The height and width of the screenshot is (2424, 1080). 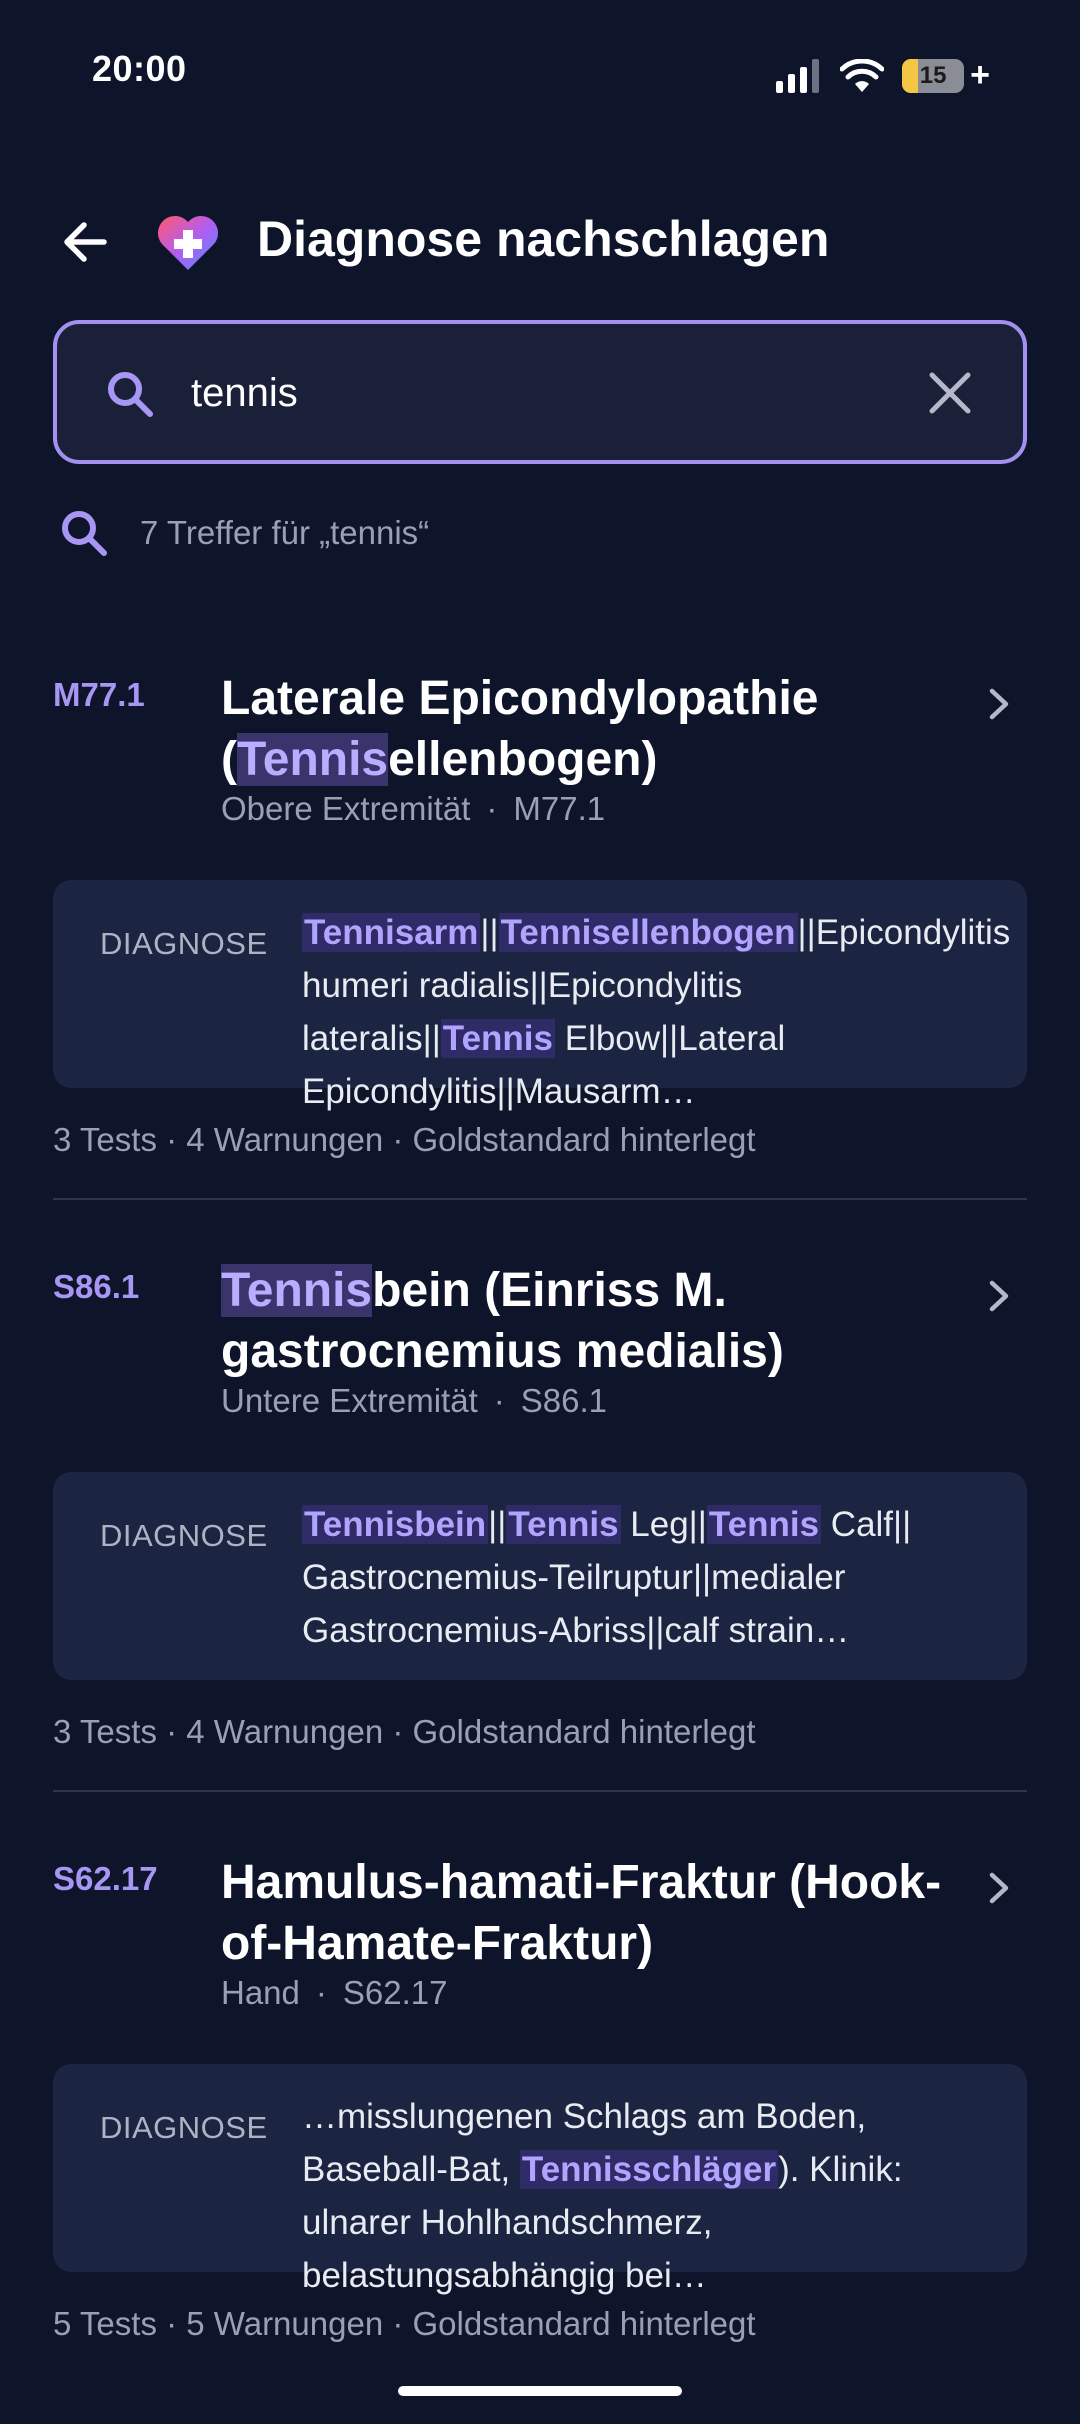 What do you see at coordinates (395, 1524) in the screenshot?
I see `highlighted-match: Tennisbein` at bounding box center [395, 1524].